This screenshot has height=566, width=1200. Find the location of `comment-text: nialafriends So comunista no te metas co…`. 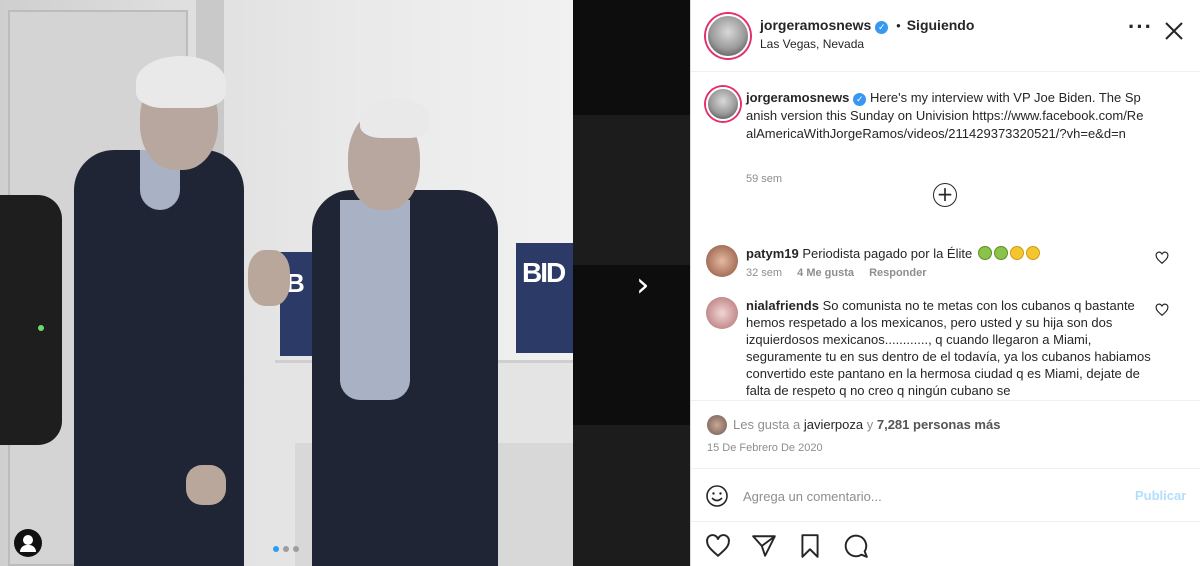

comment-text: nialafriends So comunista no te metas co… is located at coordinates (951, 348).